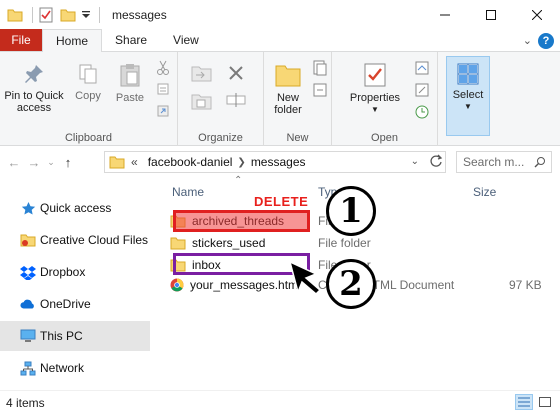 The image size is (560, 414). What do you see at coordinates (468, 74) in the screenshot?
I see `select-grid-icon` at bounding box center [468, 74].